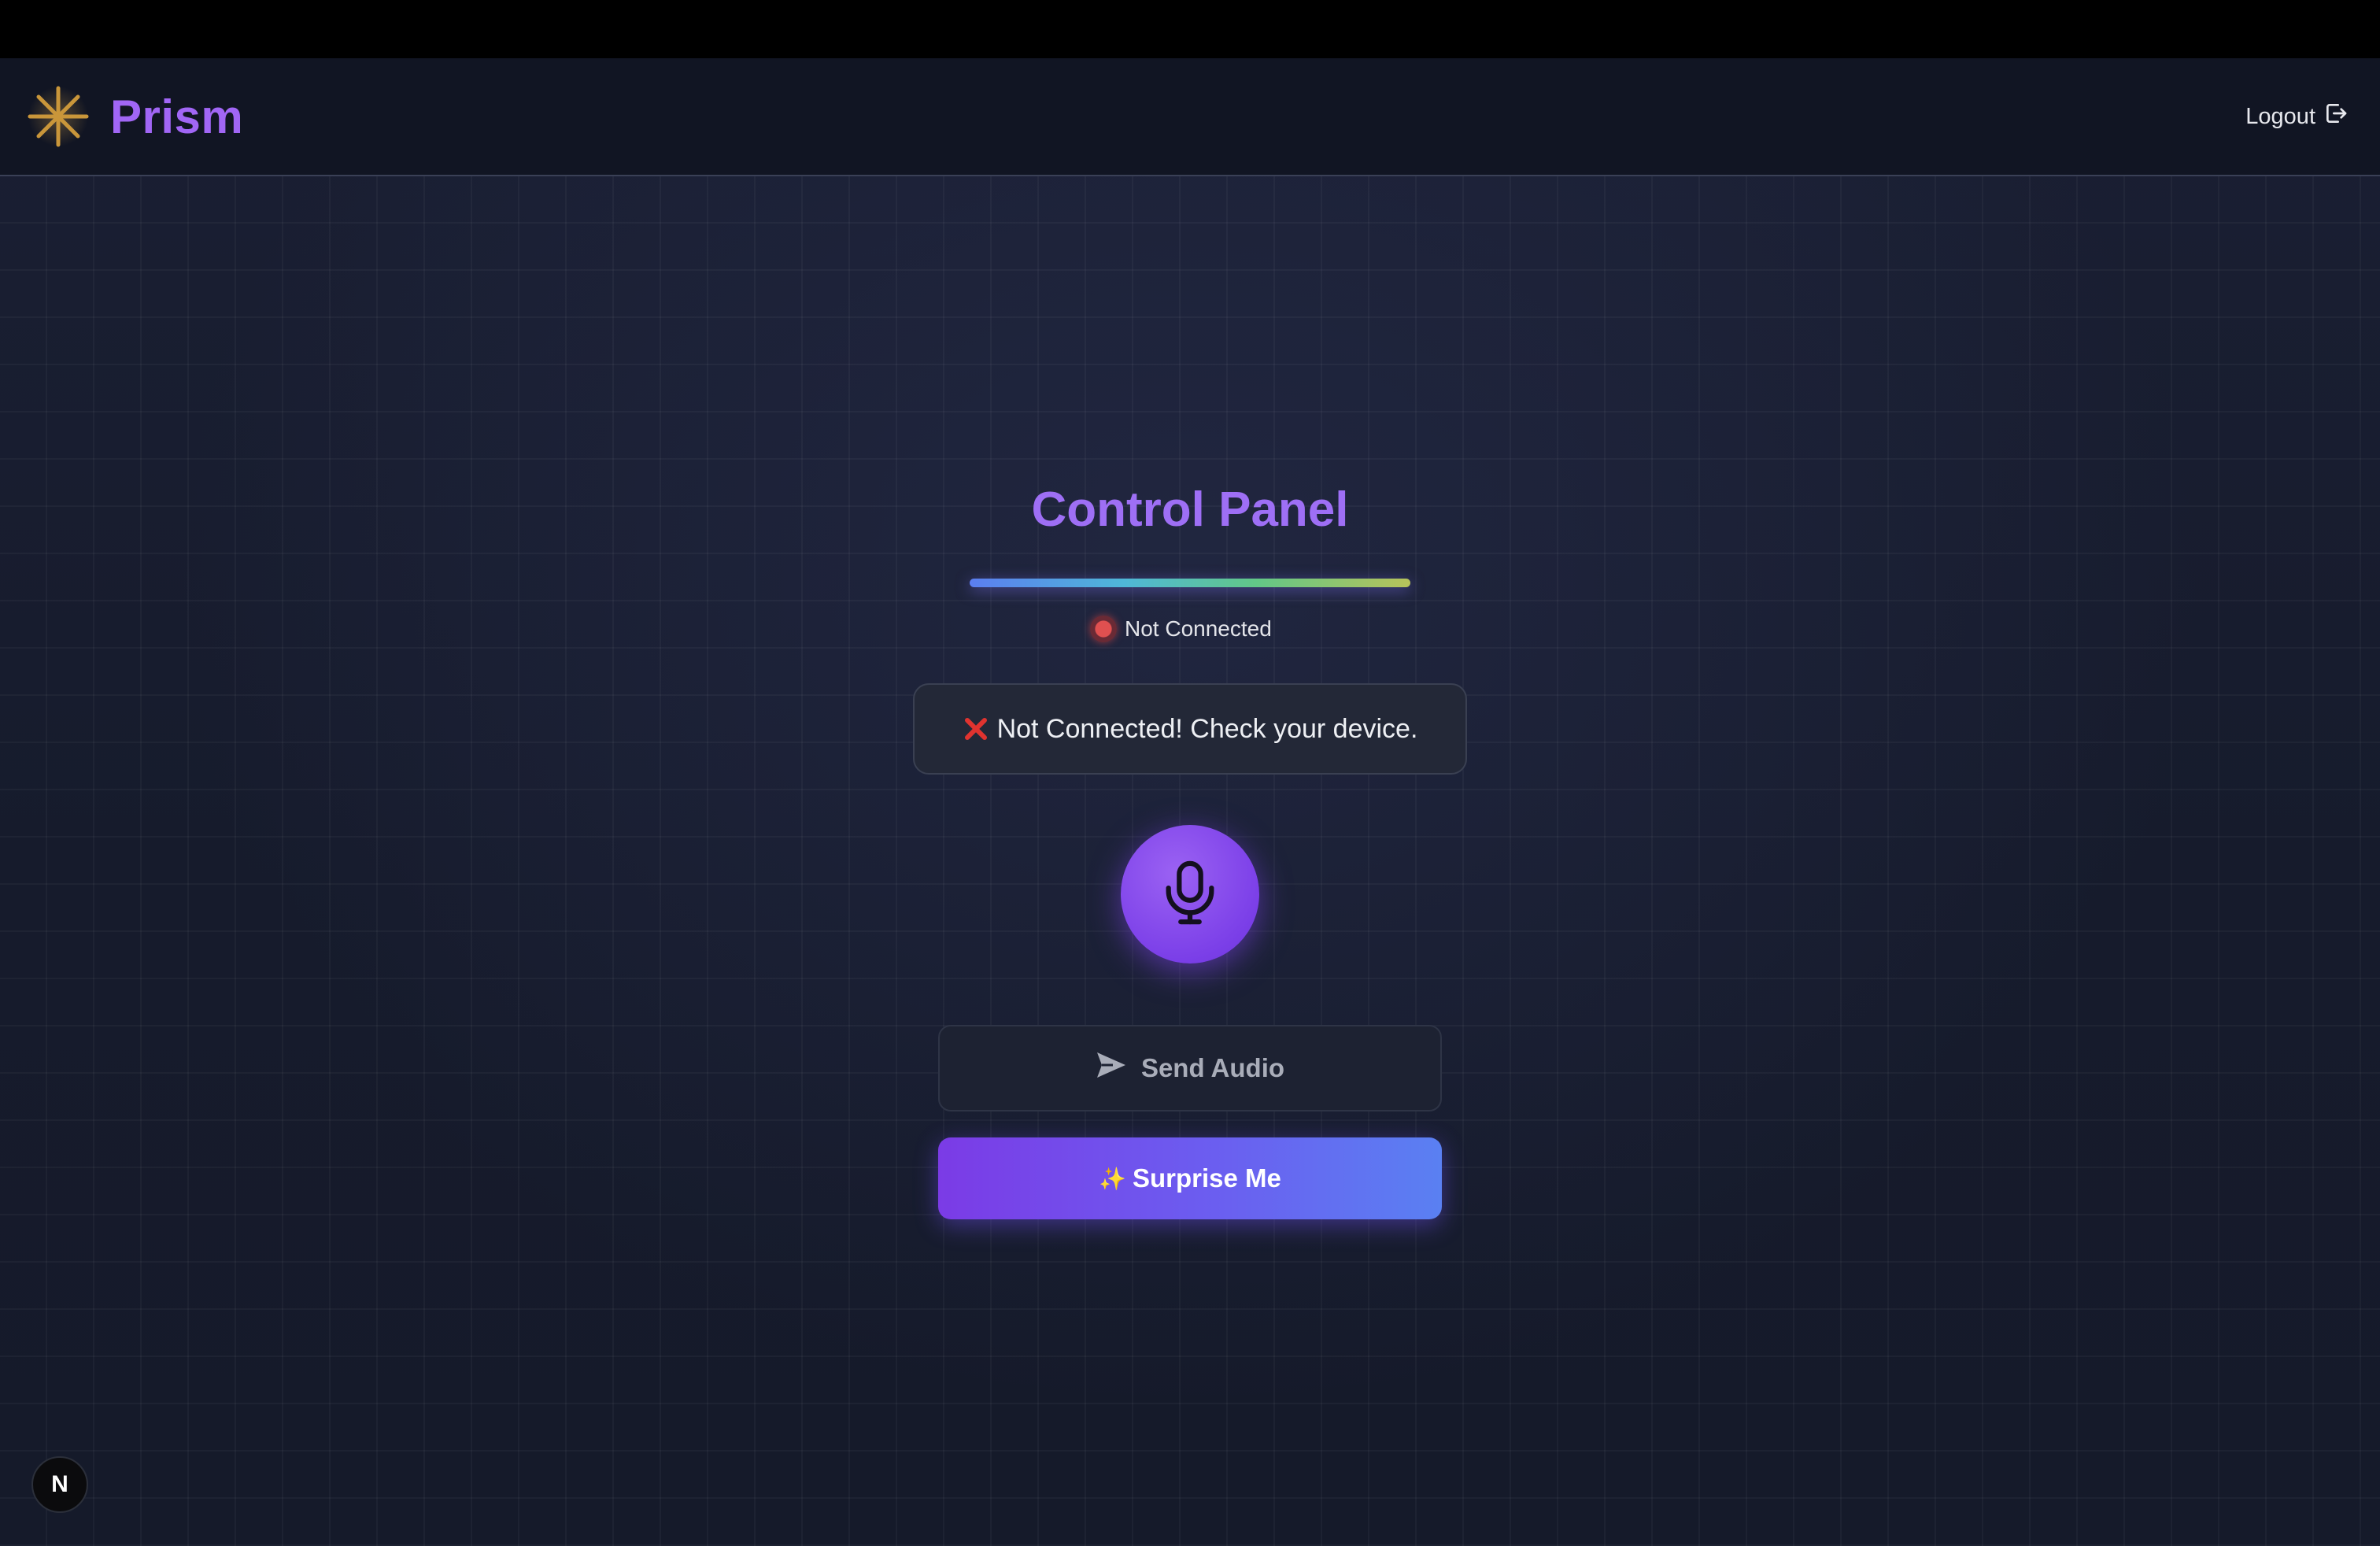 This screenshot has width=2380, height=1546. I want to click on record-button, so click(1190, 894).